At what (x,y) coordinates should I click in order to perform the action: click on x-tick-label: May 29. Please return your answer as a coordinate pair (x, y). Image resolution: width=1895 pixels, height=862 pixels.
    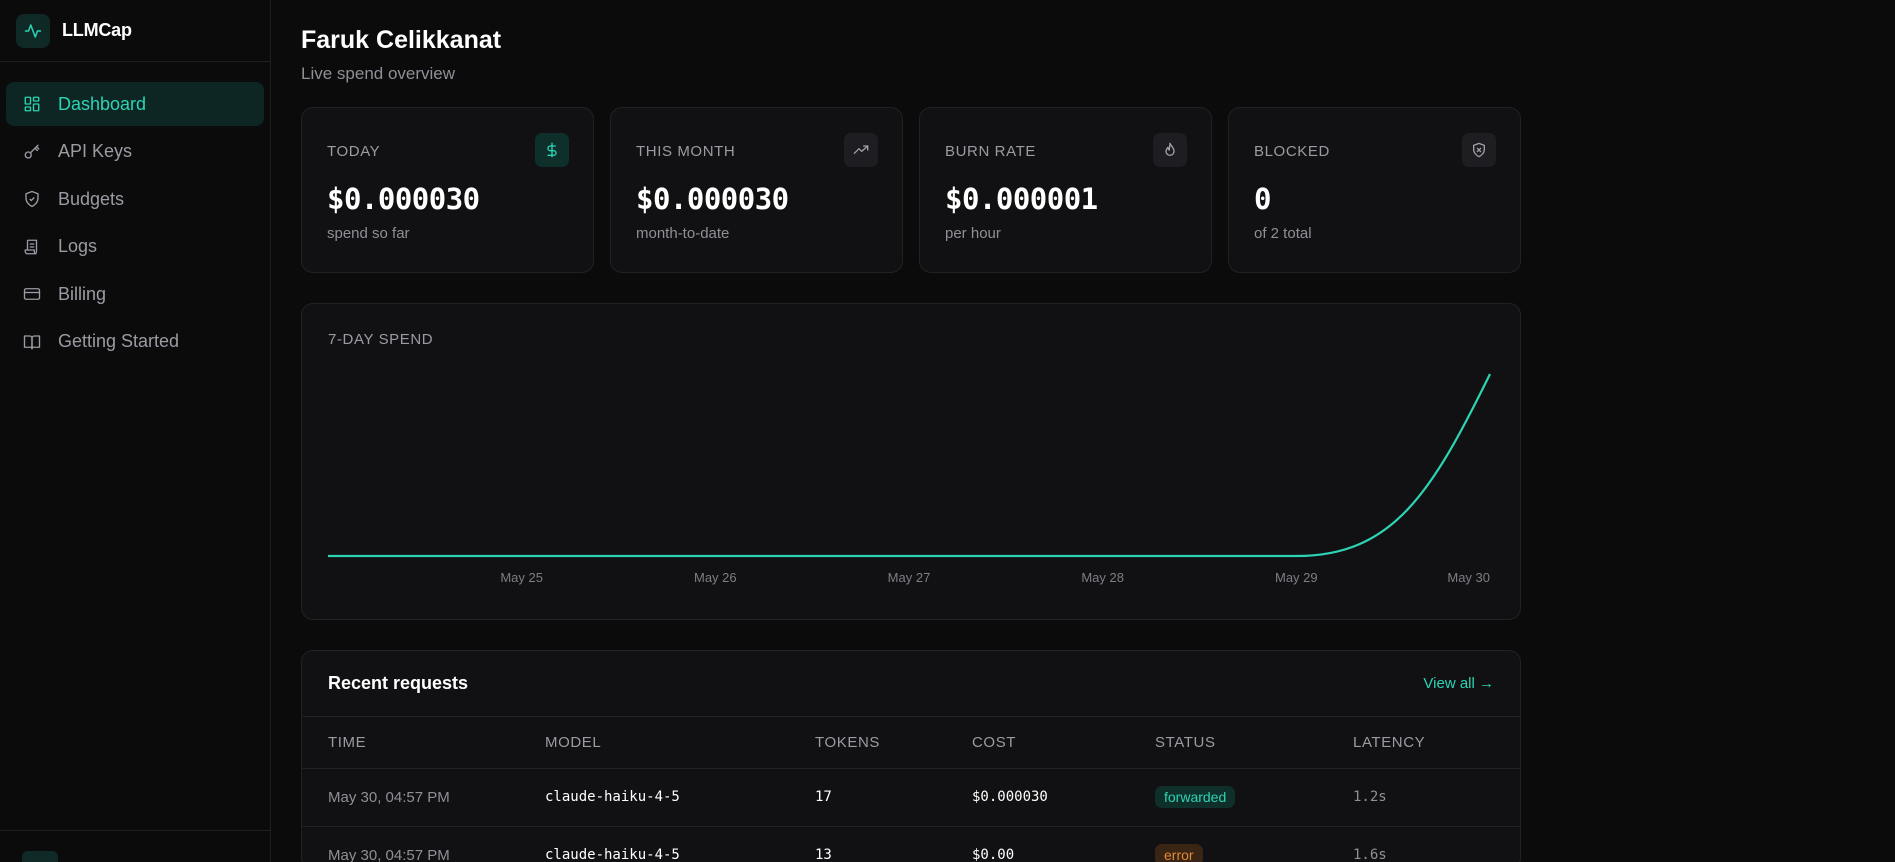
    Looking at the image, I should click on (1296, 577).